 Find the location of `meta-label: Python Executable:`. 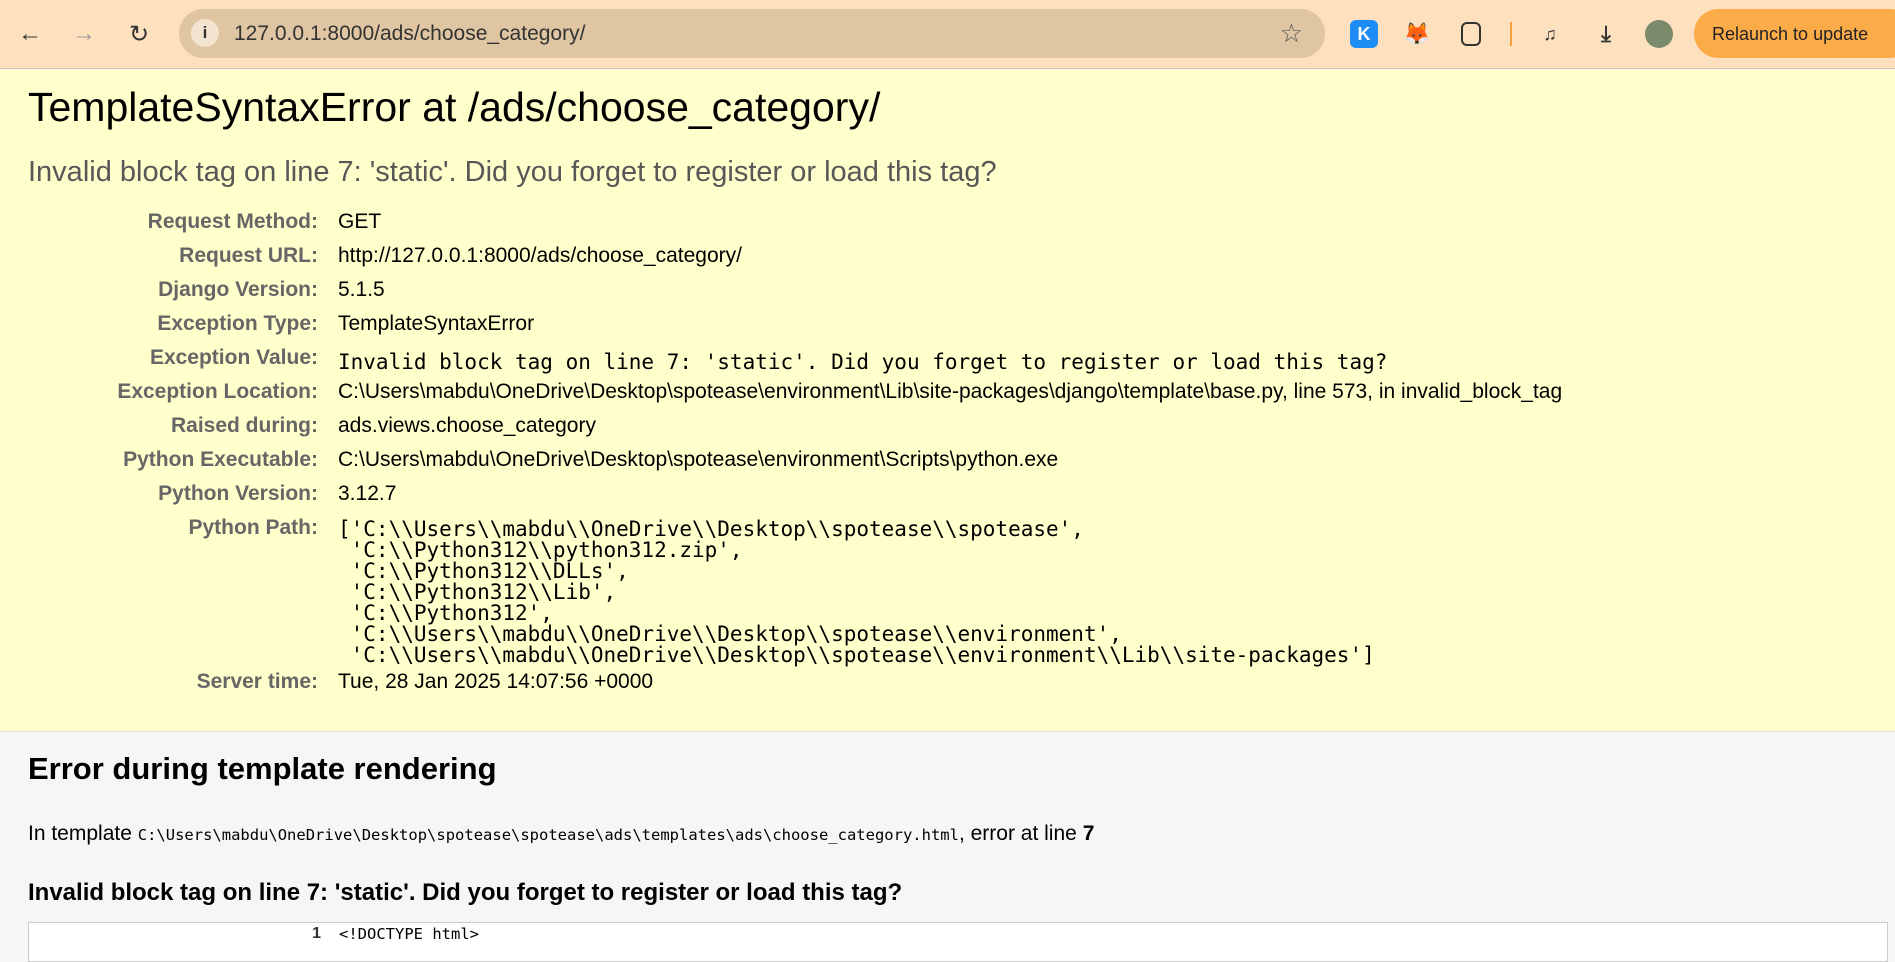

meta-label: Python Executable: is located at coordinates (220, 459).